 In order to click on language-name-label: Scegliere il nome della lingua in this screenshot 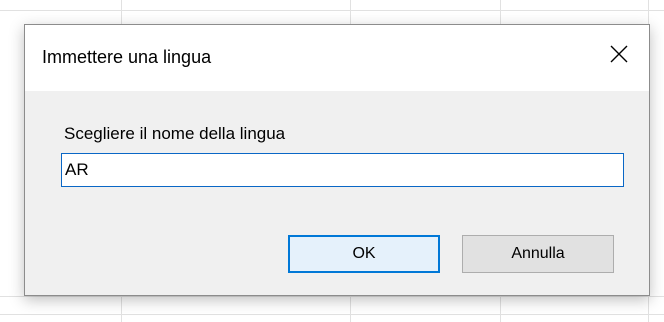, I will do `click(175, 133)`.